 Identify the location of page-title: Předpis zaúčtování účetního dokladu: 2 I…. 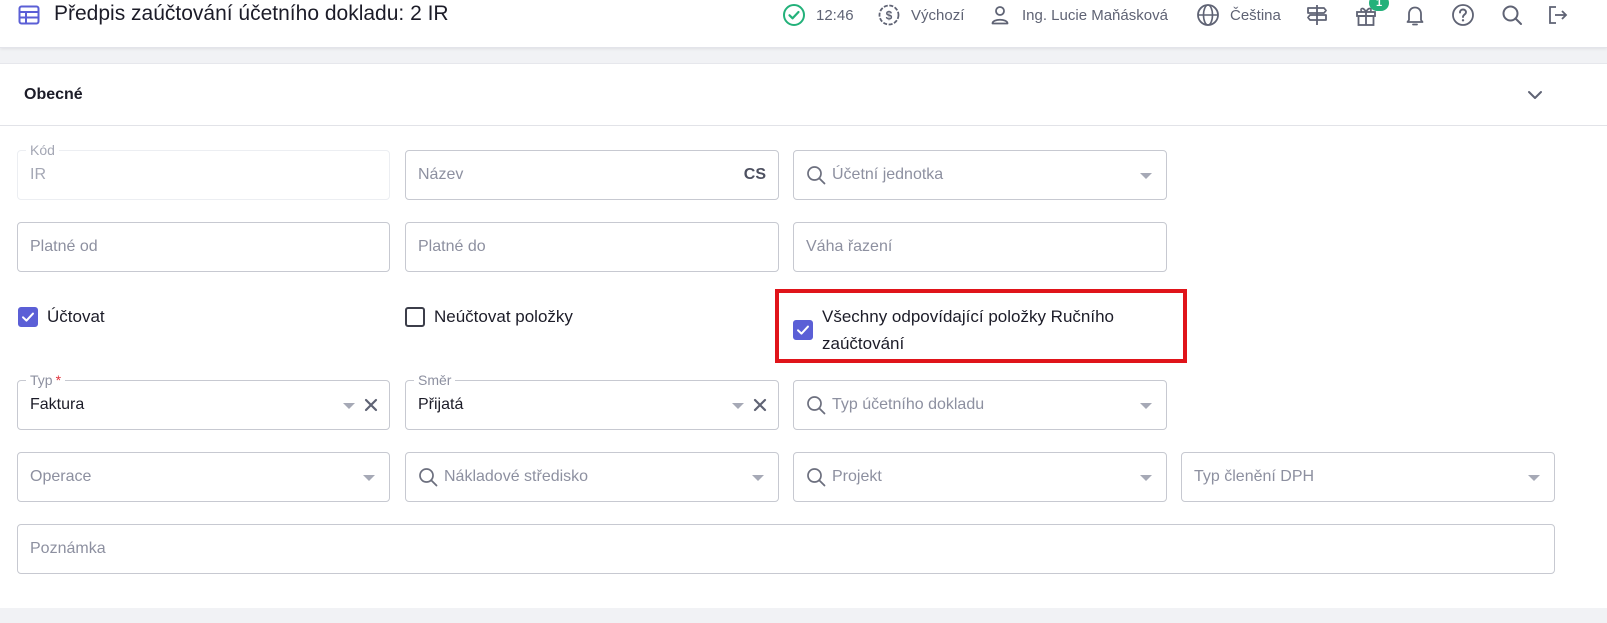
(251, 13).